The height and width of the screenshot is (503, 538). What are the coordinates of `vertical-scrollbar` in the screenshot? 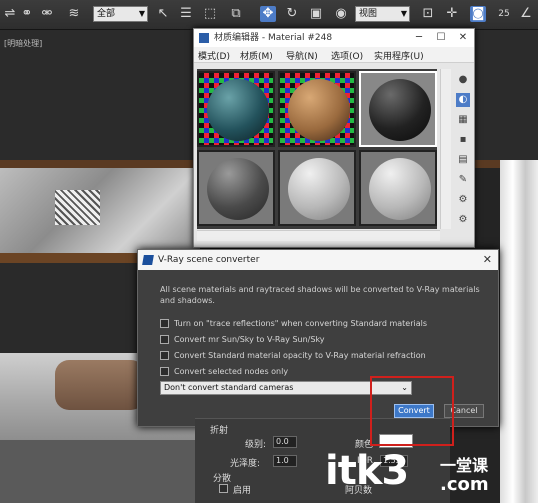 It's located at (445, 149).